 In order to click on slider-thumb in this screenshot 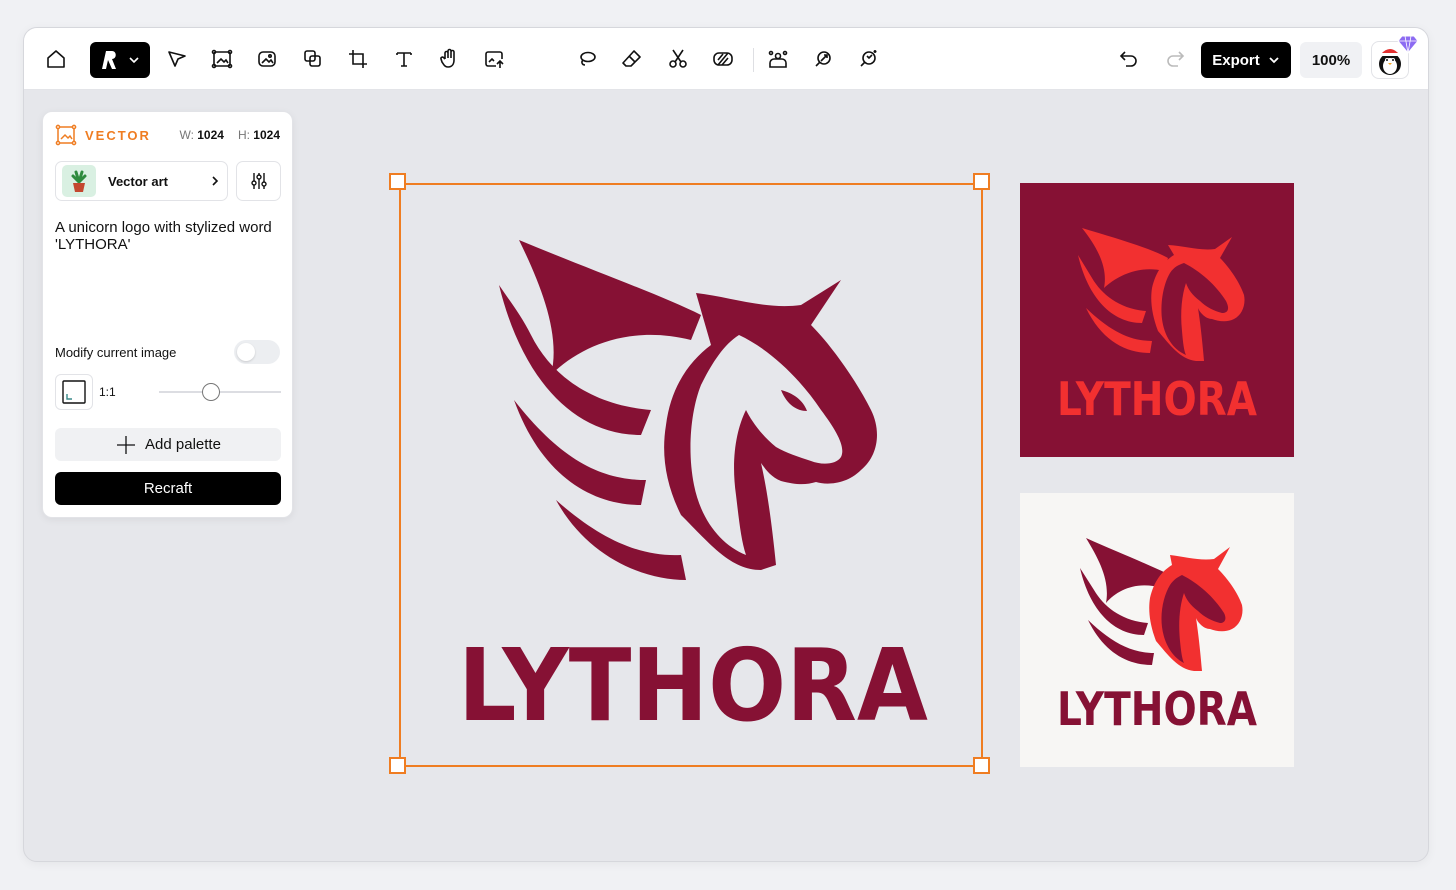, I will do `click(211, 392)`.